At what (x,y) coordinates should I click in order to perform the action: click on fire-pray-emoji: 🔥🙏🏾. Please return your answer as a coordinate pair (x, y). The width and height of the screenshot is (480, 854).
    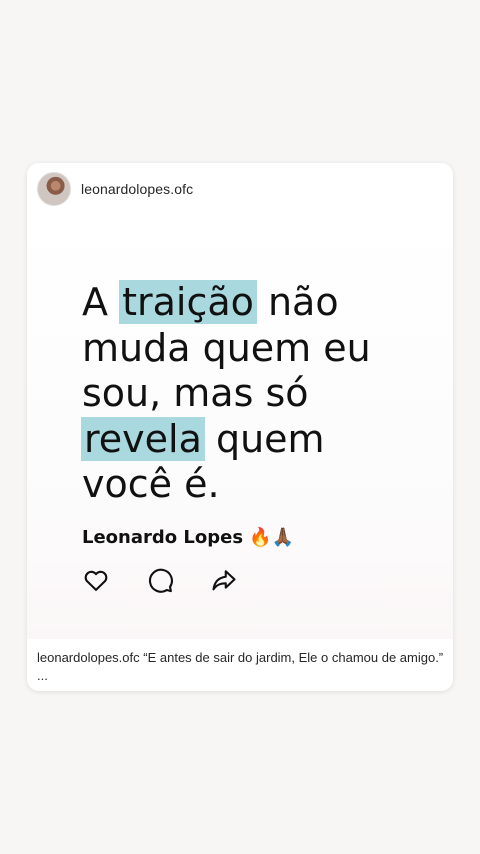
    Looking at the image, I should click on (271, 537).